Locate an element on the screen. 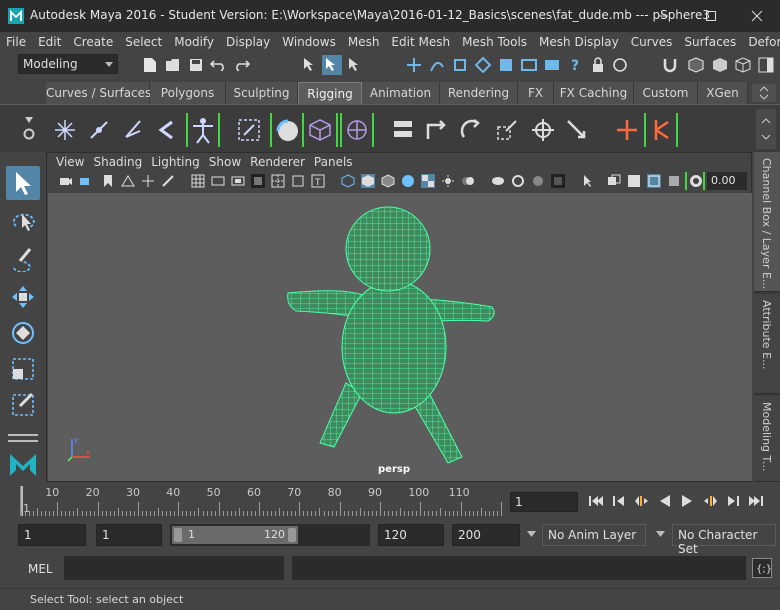 The height and width of the screenshot is (610, 780). hypershade-button is located at coordinates (743, 65).